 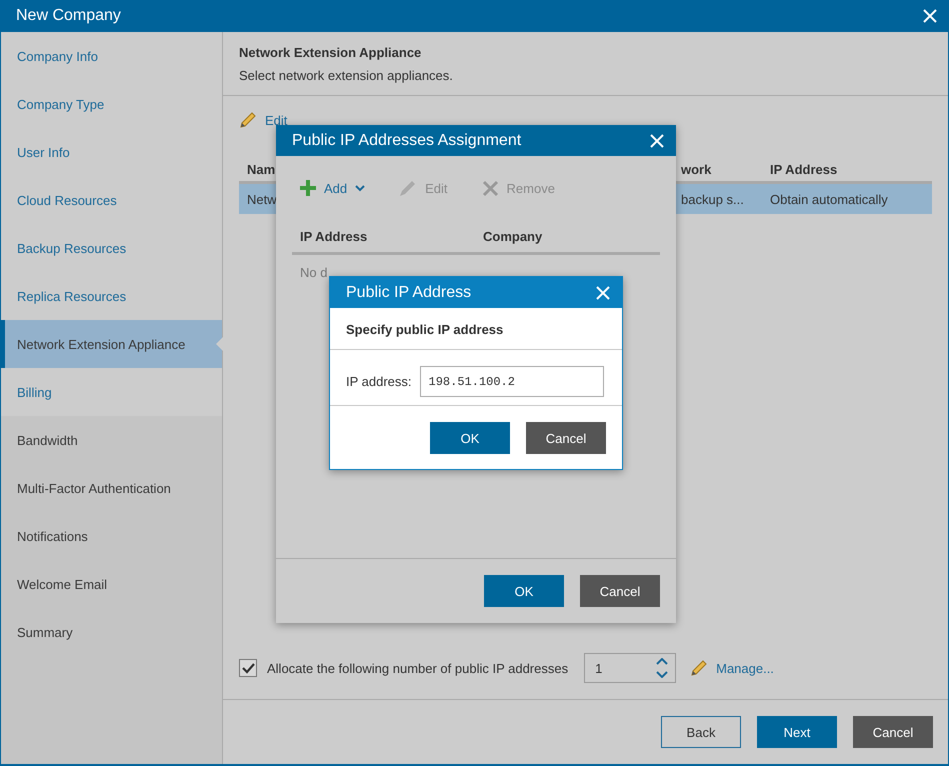 I want to click on checkbox, so click(x=248, y=668).